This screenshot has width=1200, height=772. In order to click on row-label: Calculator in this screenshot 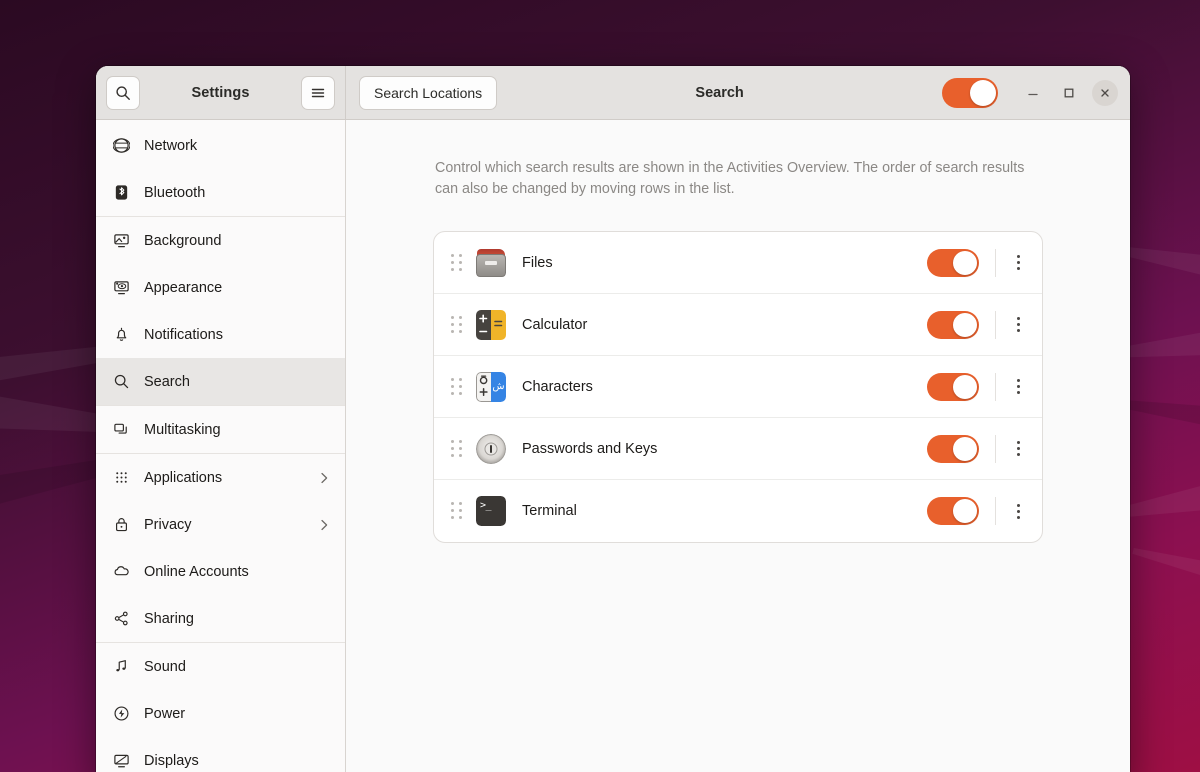, I will do `click(555, 324)`.